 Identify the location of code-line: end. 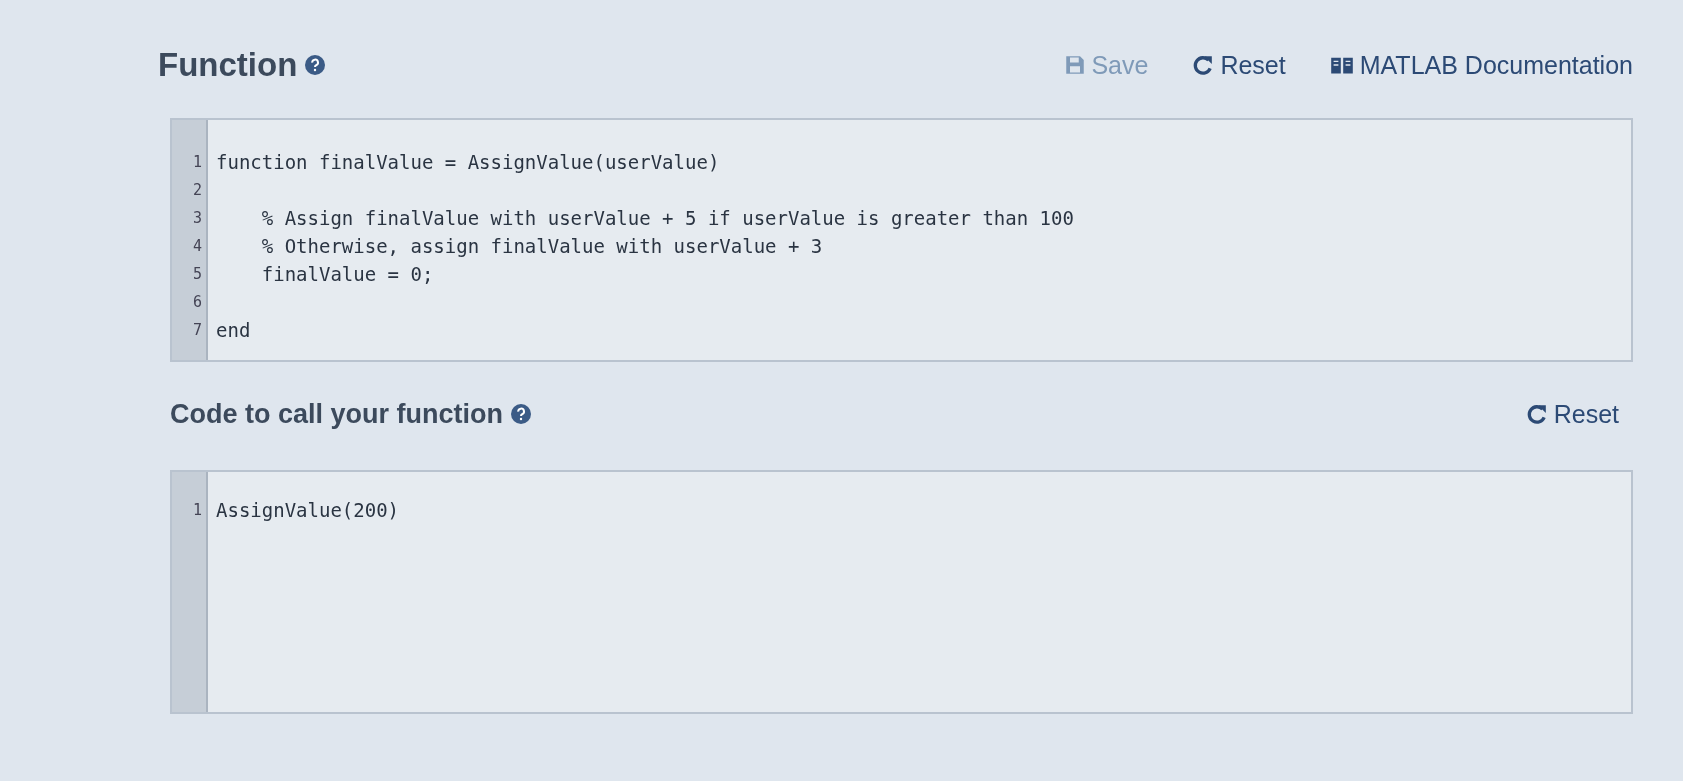
(233, 330).